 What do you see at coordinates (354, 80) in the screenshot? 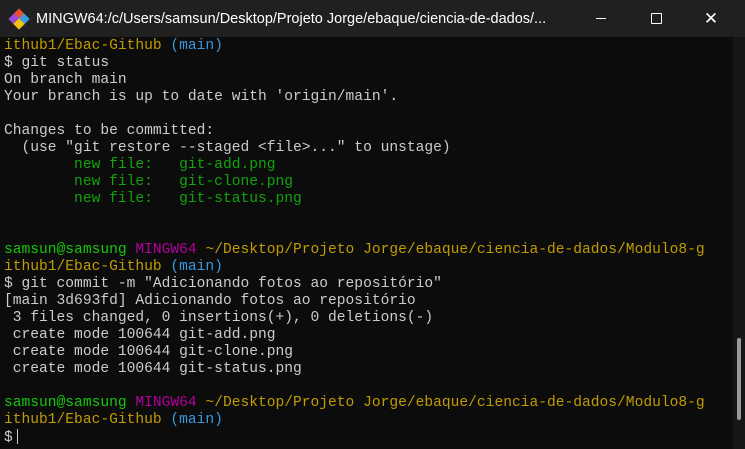
I see `terminal-line: On branch main` at bounding box center [354, 80].